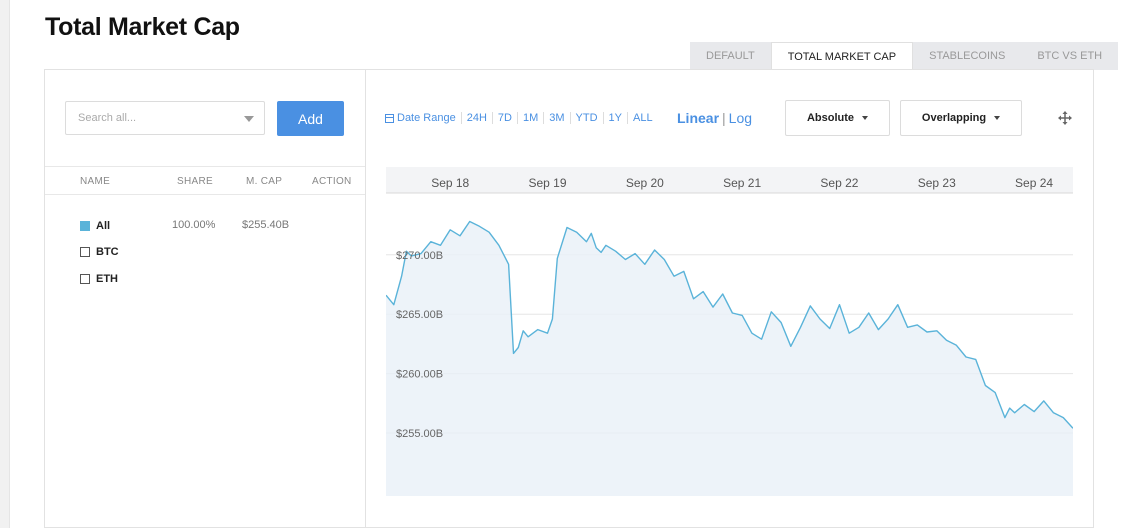 The height and width of the screenshot is (528, 1137). I want to click on overlapping-dropdown: Overlapping, so click(961, 118).